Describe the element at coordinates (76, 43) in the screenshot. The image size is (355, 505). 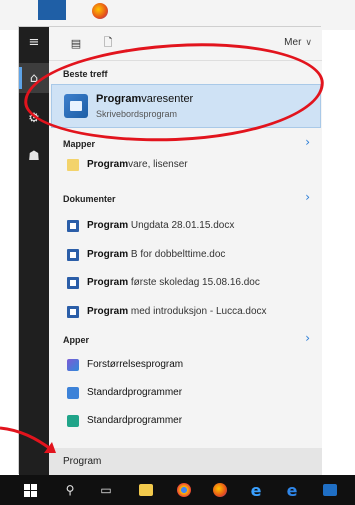
I see `filter-apps-icon: ▤` at that location.